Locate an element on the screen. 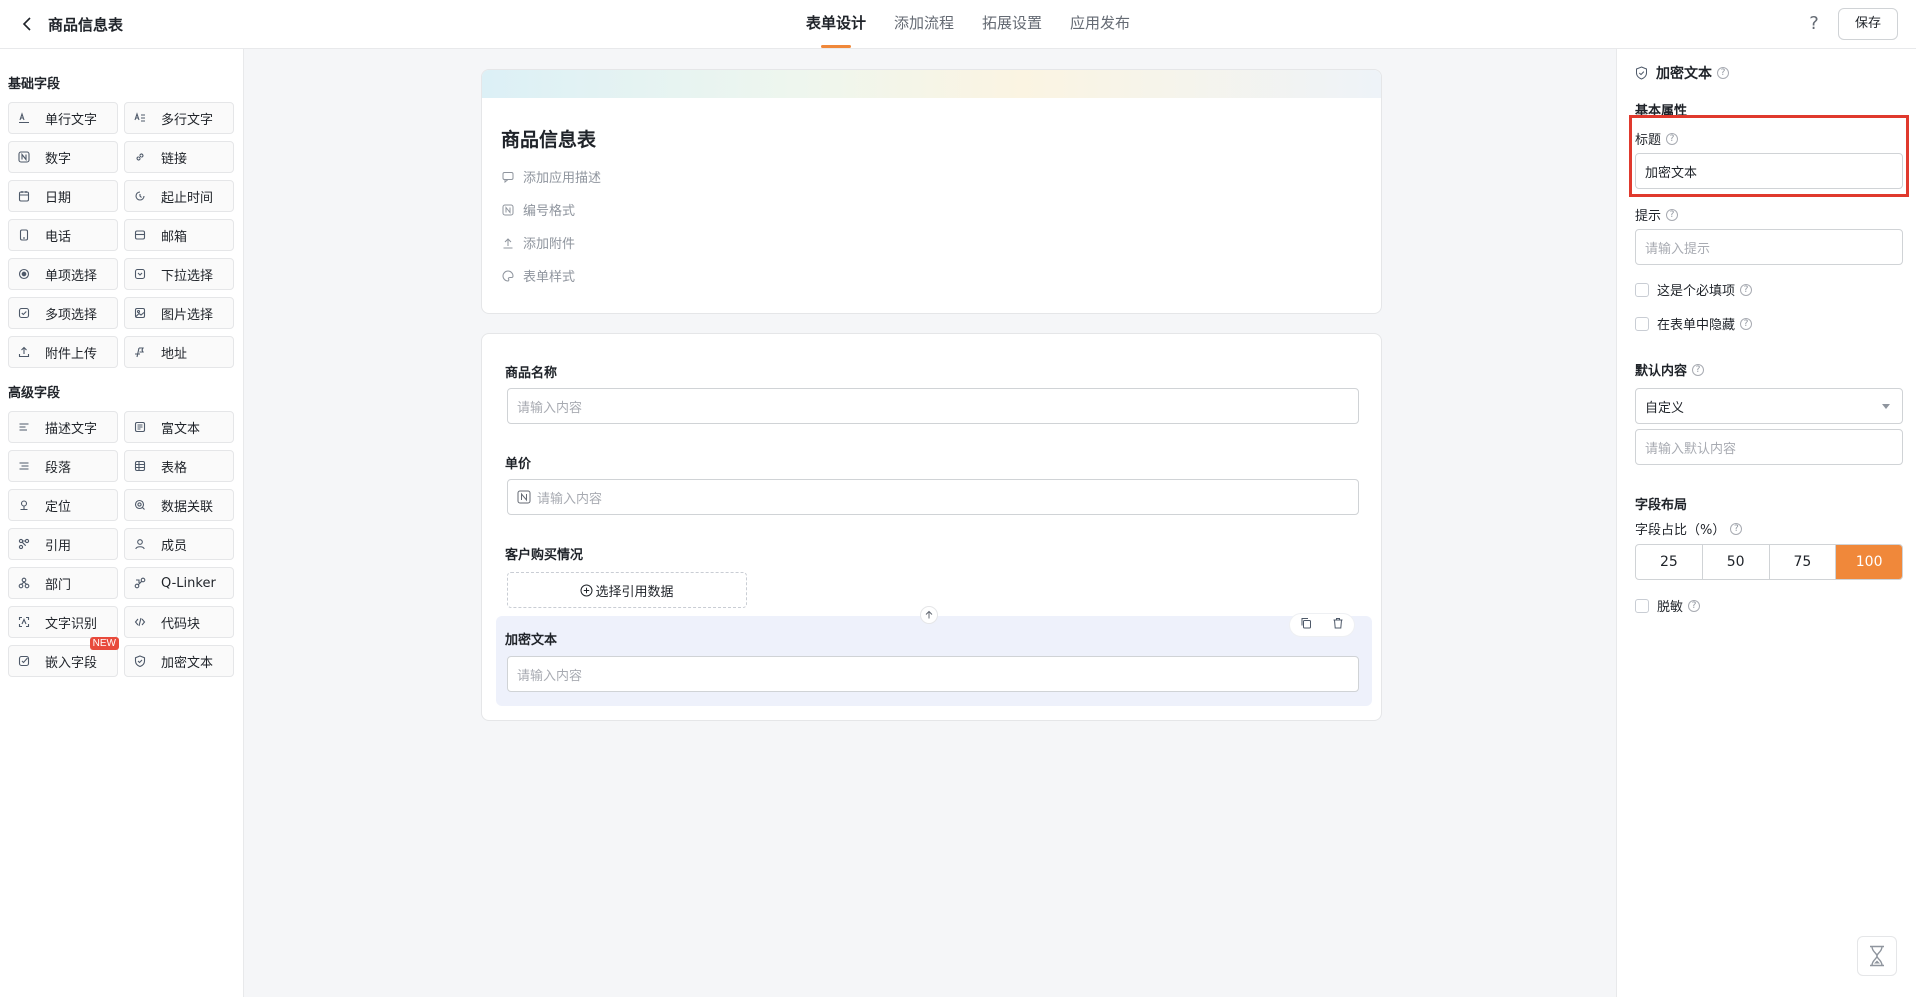 The width and height of the screenshot is (1916, 997). form-title: 商品信息表 is located at coordinates (548, 138).